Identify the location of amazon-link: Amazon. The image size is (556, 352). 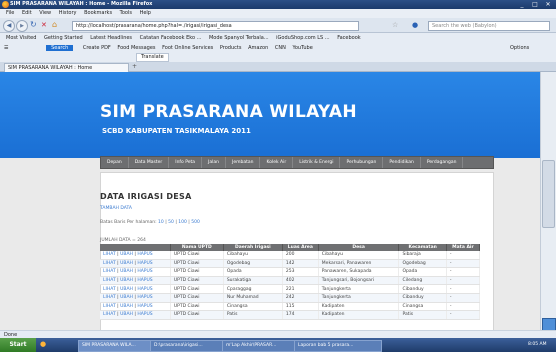
(258, 48).